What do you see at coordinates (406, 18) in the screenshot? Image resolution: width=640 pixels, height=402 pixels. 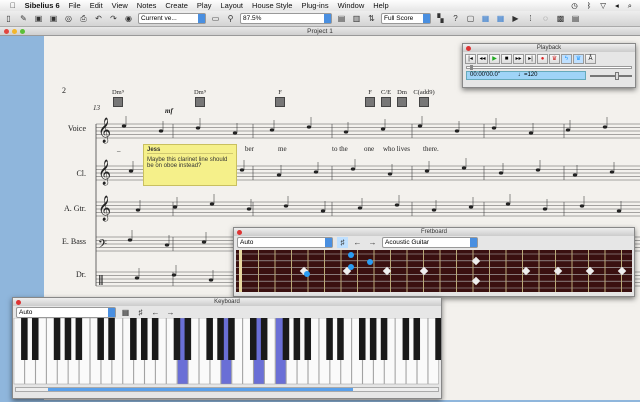 I see `score-select: Full Score` at bounding box center [406, 18].